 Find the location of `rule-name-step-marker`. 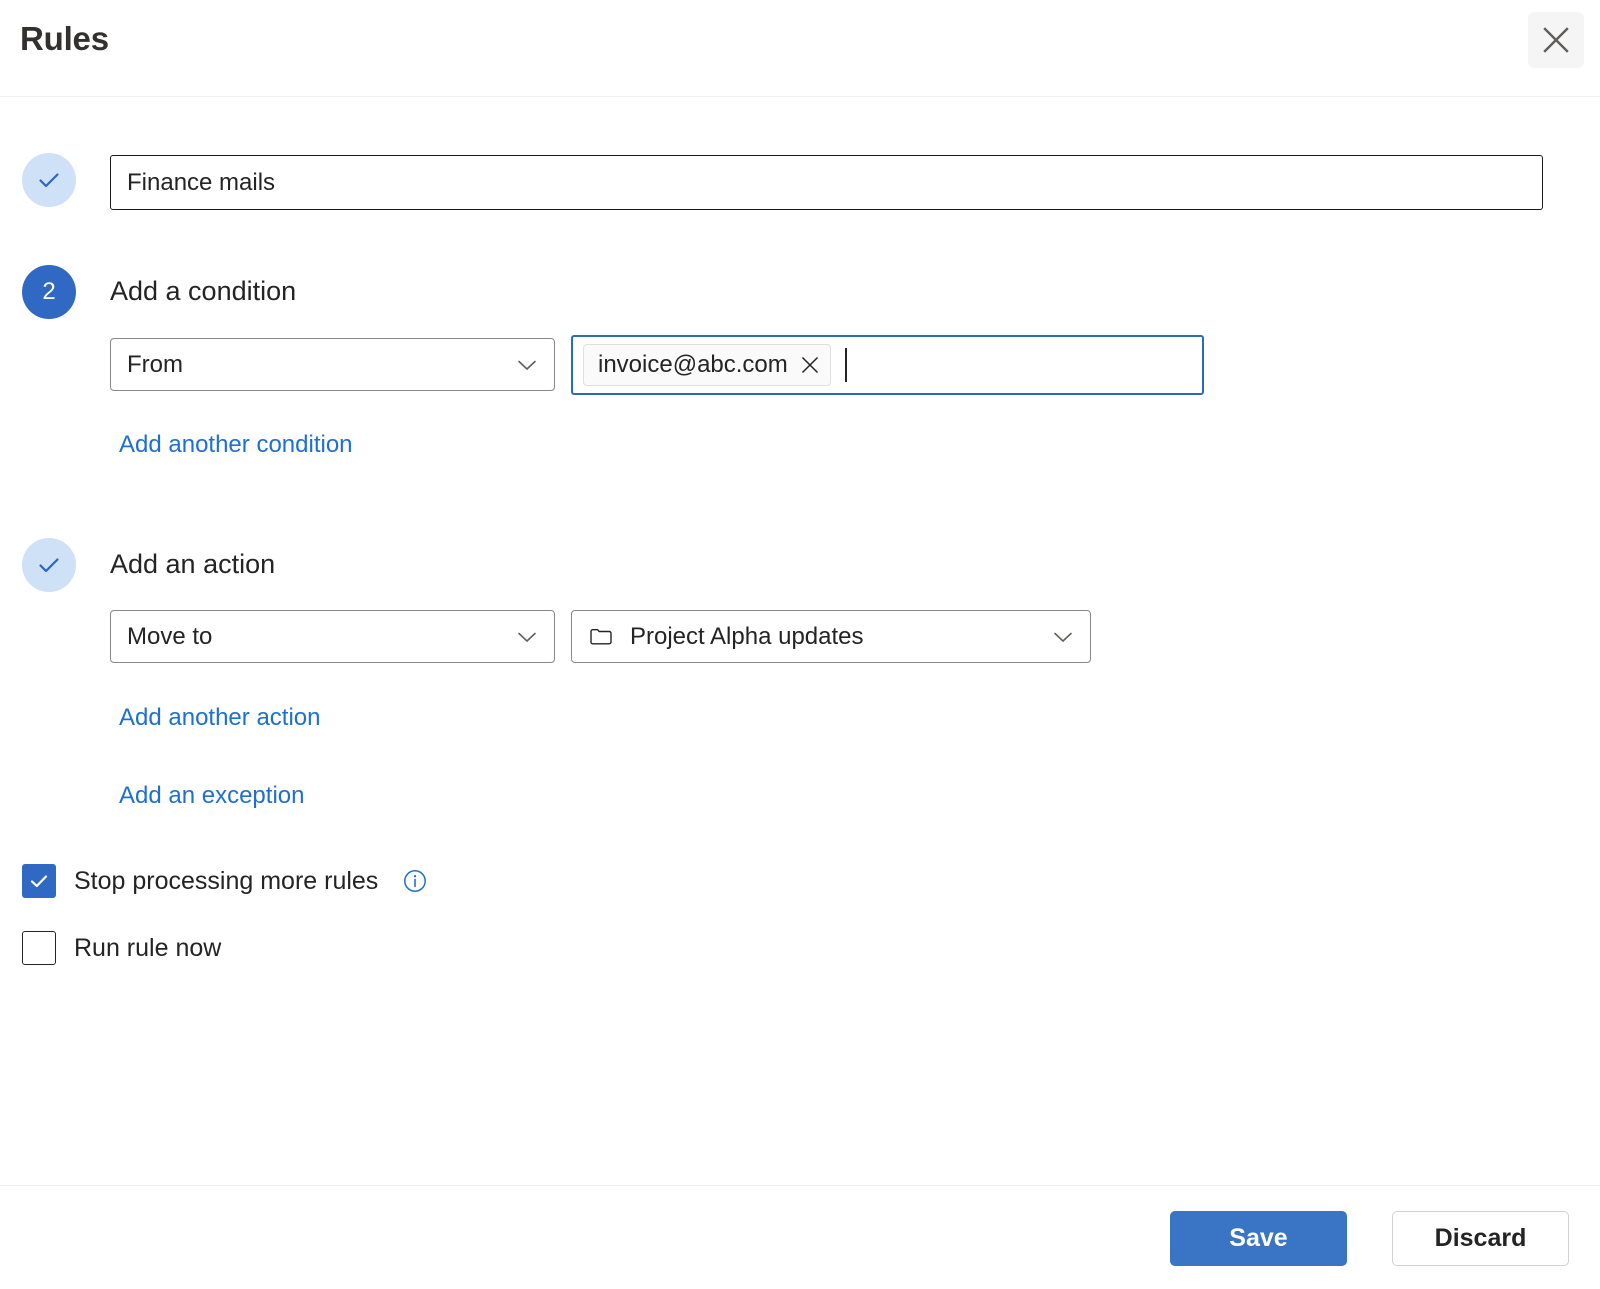

rule-name-step-marker is located at coordinates (49, 180).